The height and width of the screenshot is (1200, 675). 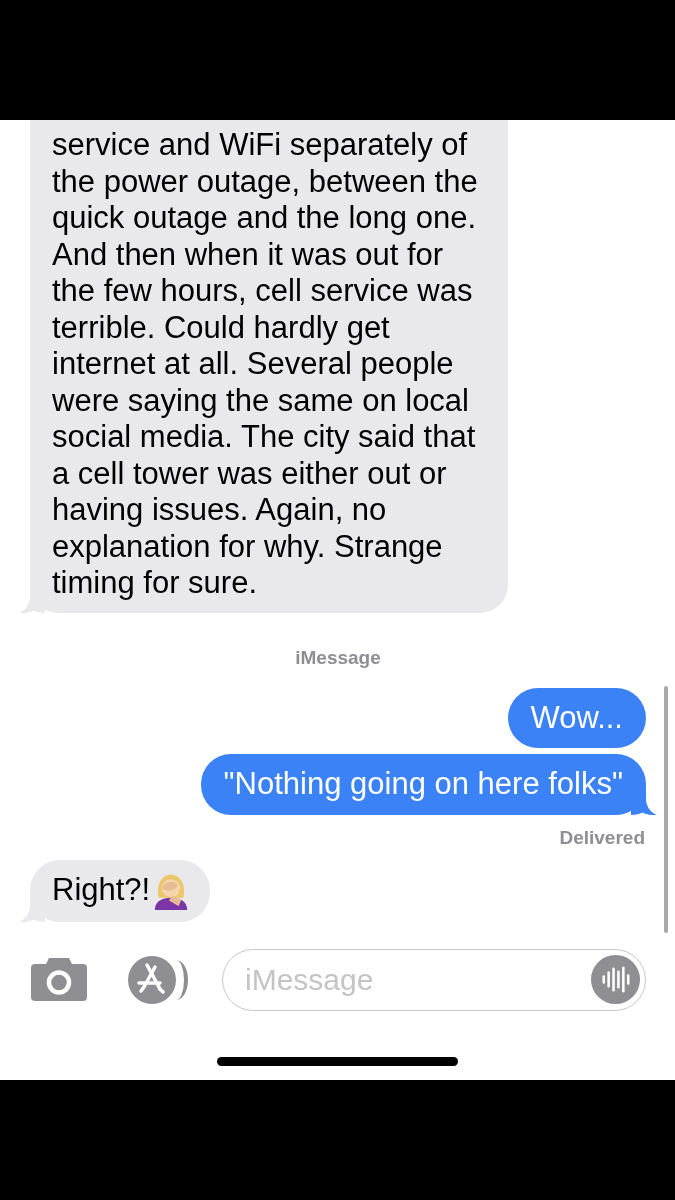 I want to click on apps-icon, so click(x=158, y=979).